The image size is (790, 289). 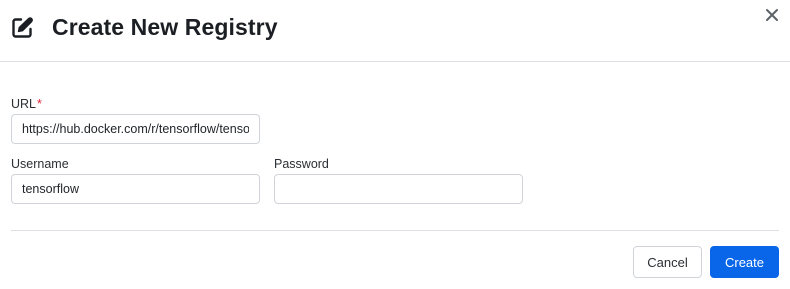 What do you see at coordinates (40, 164) in the screenshot?
I see `username-label: Username` at bounding box center [40, 164].